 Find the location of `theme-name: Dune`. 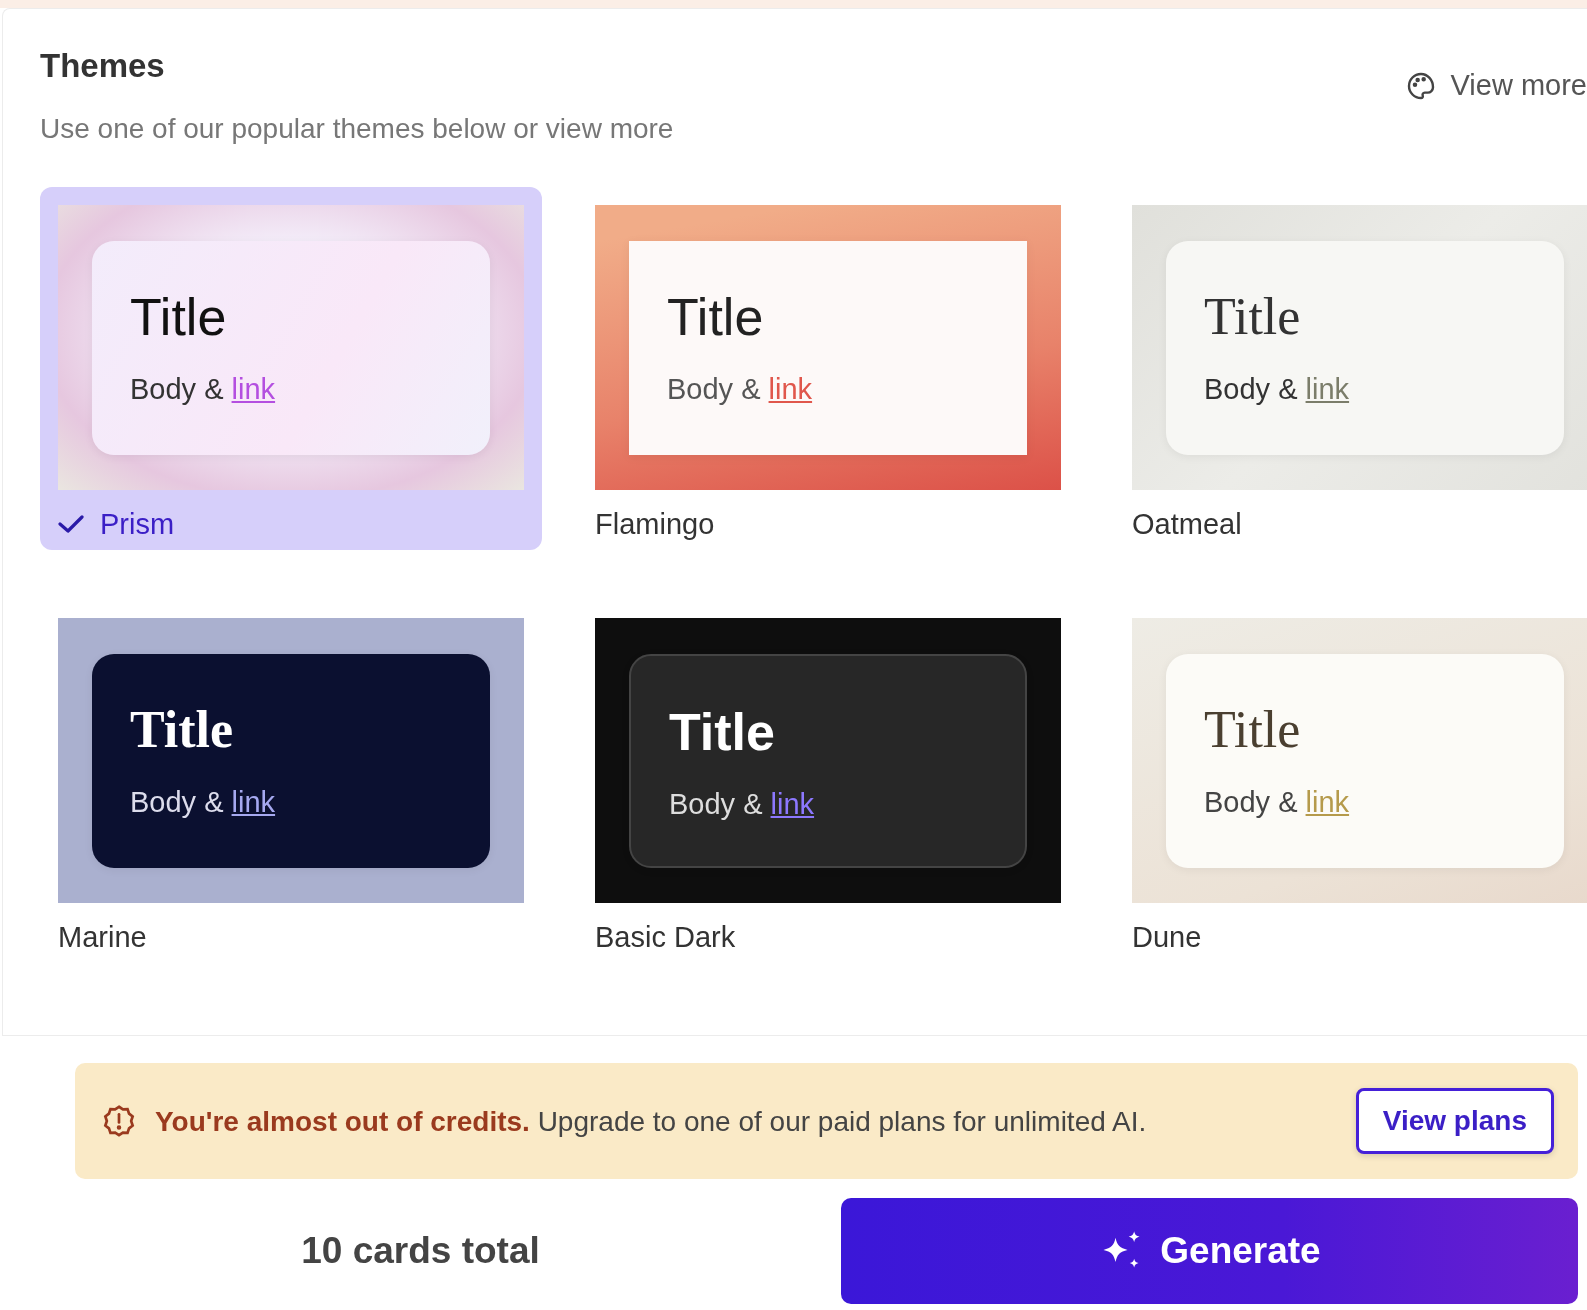

theme-name: Dune is located at coordinates (1167, 937).